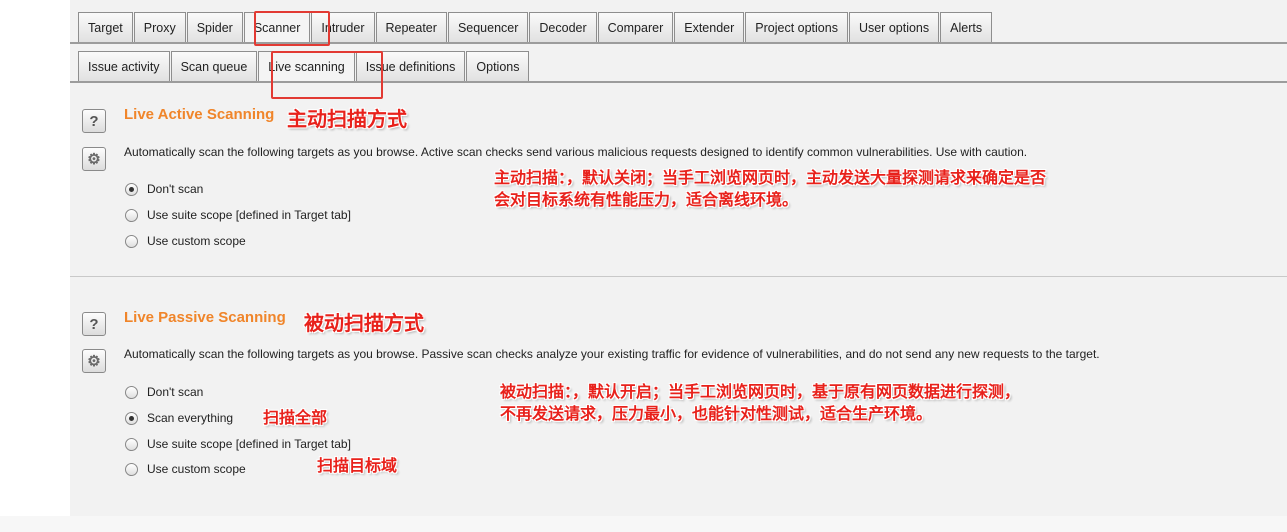  What do you see at coordinates (678, 43) in the screenshot?
I see `main-tab-underline` at bounding box center [678, 43].